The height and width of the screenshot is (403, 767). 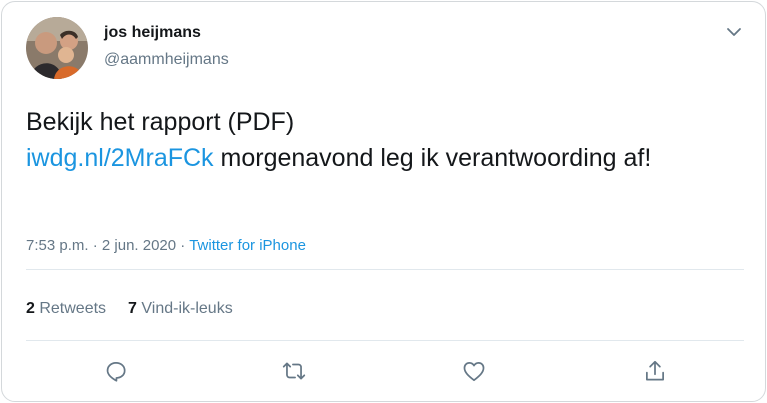 I want to click on share-icon, so click(x=655, y=371).